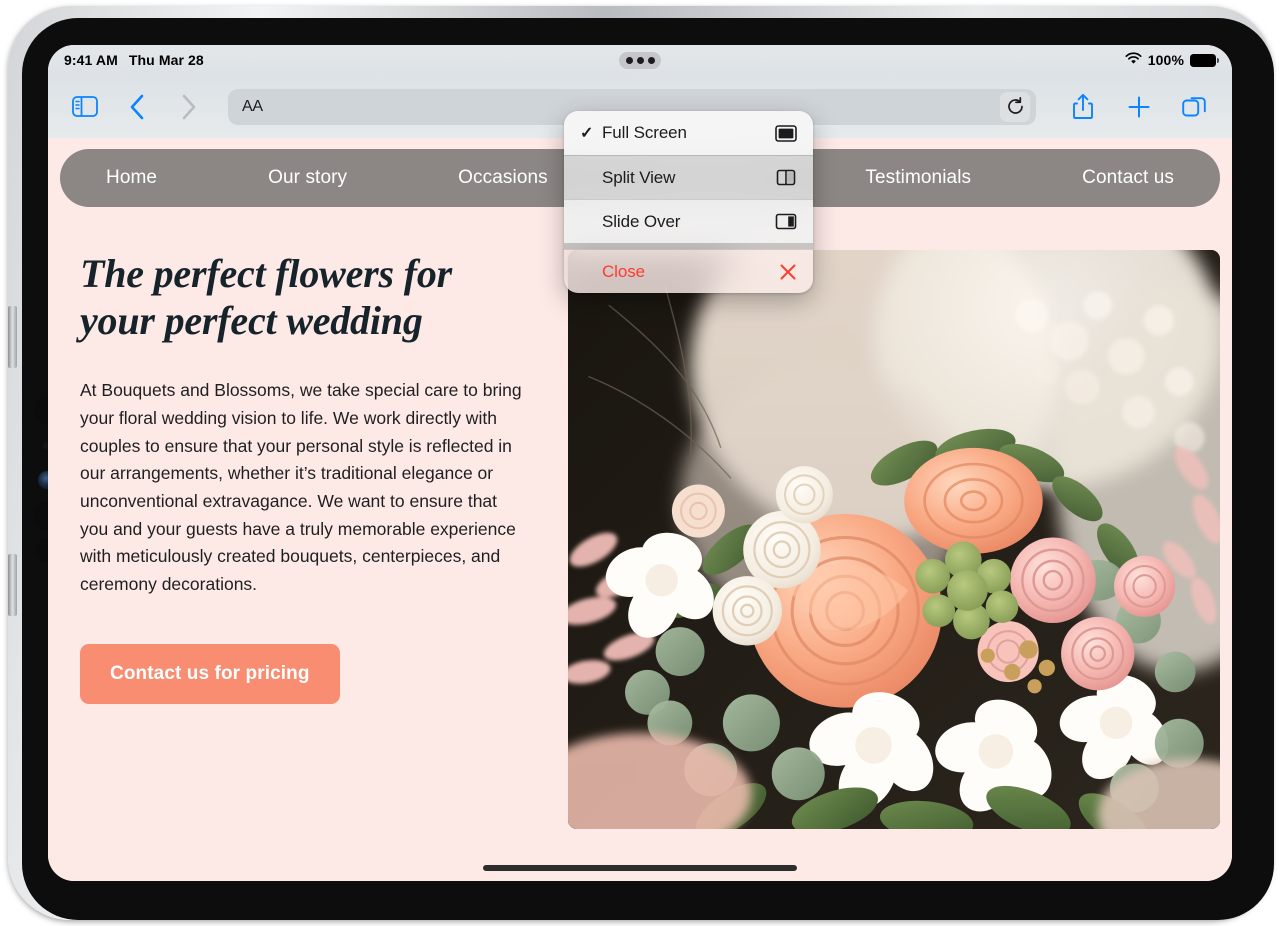  Describe the element at coordinates (166, 60) in the screenshot. I see `status-date: Thu Mar 28` at that location.